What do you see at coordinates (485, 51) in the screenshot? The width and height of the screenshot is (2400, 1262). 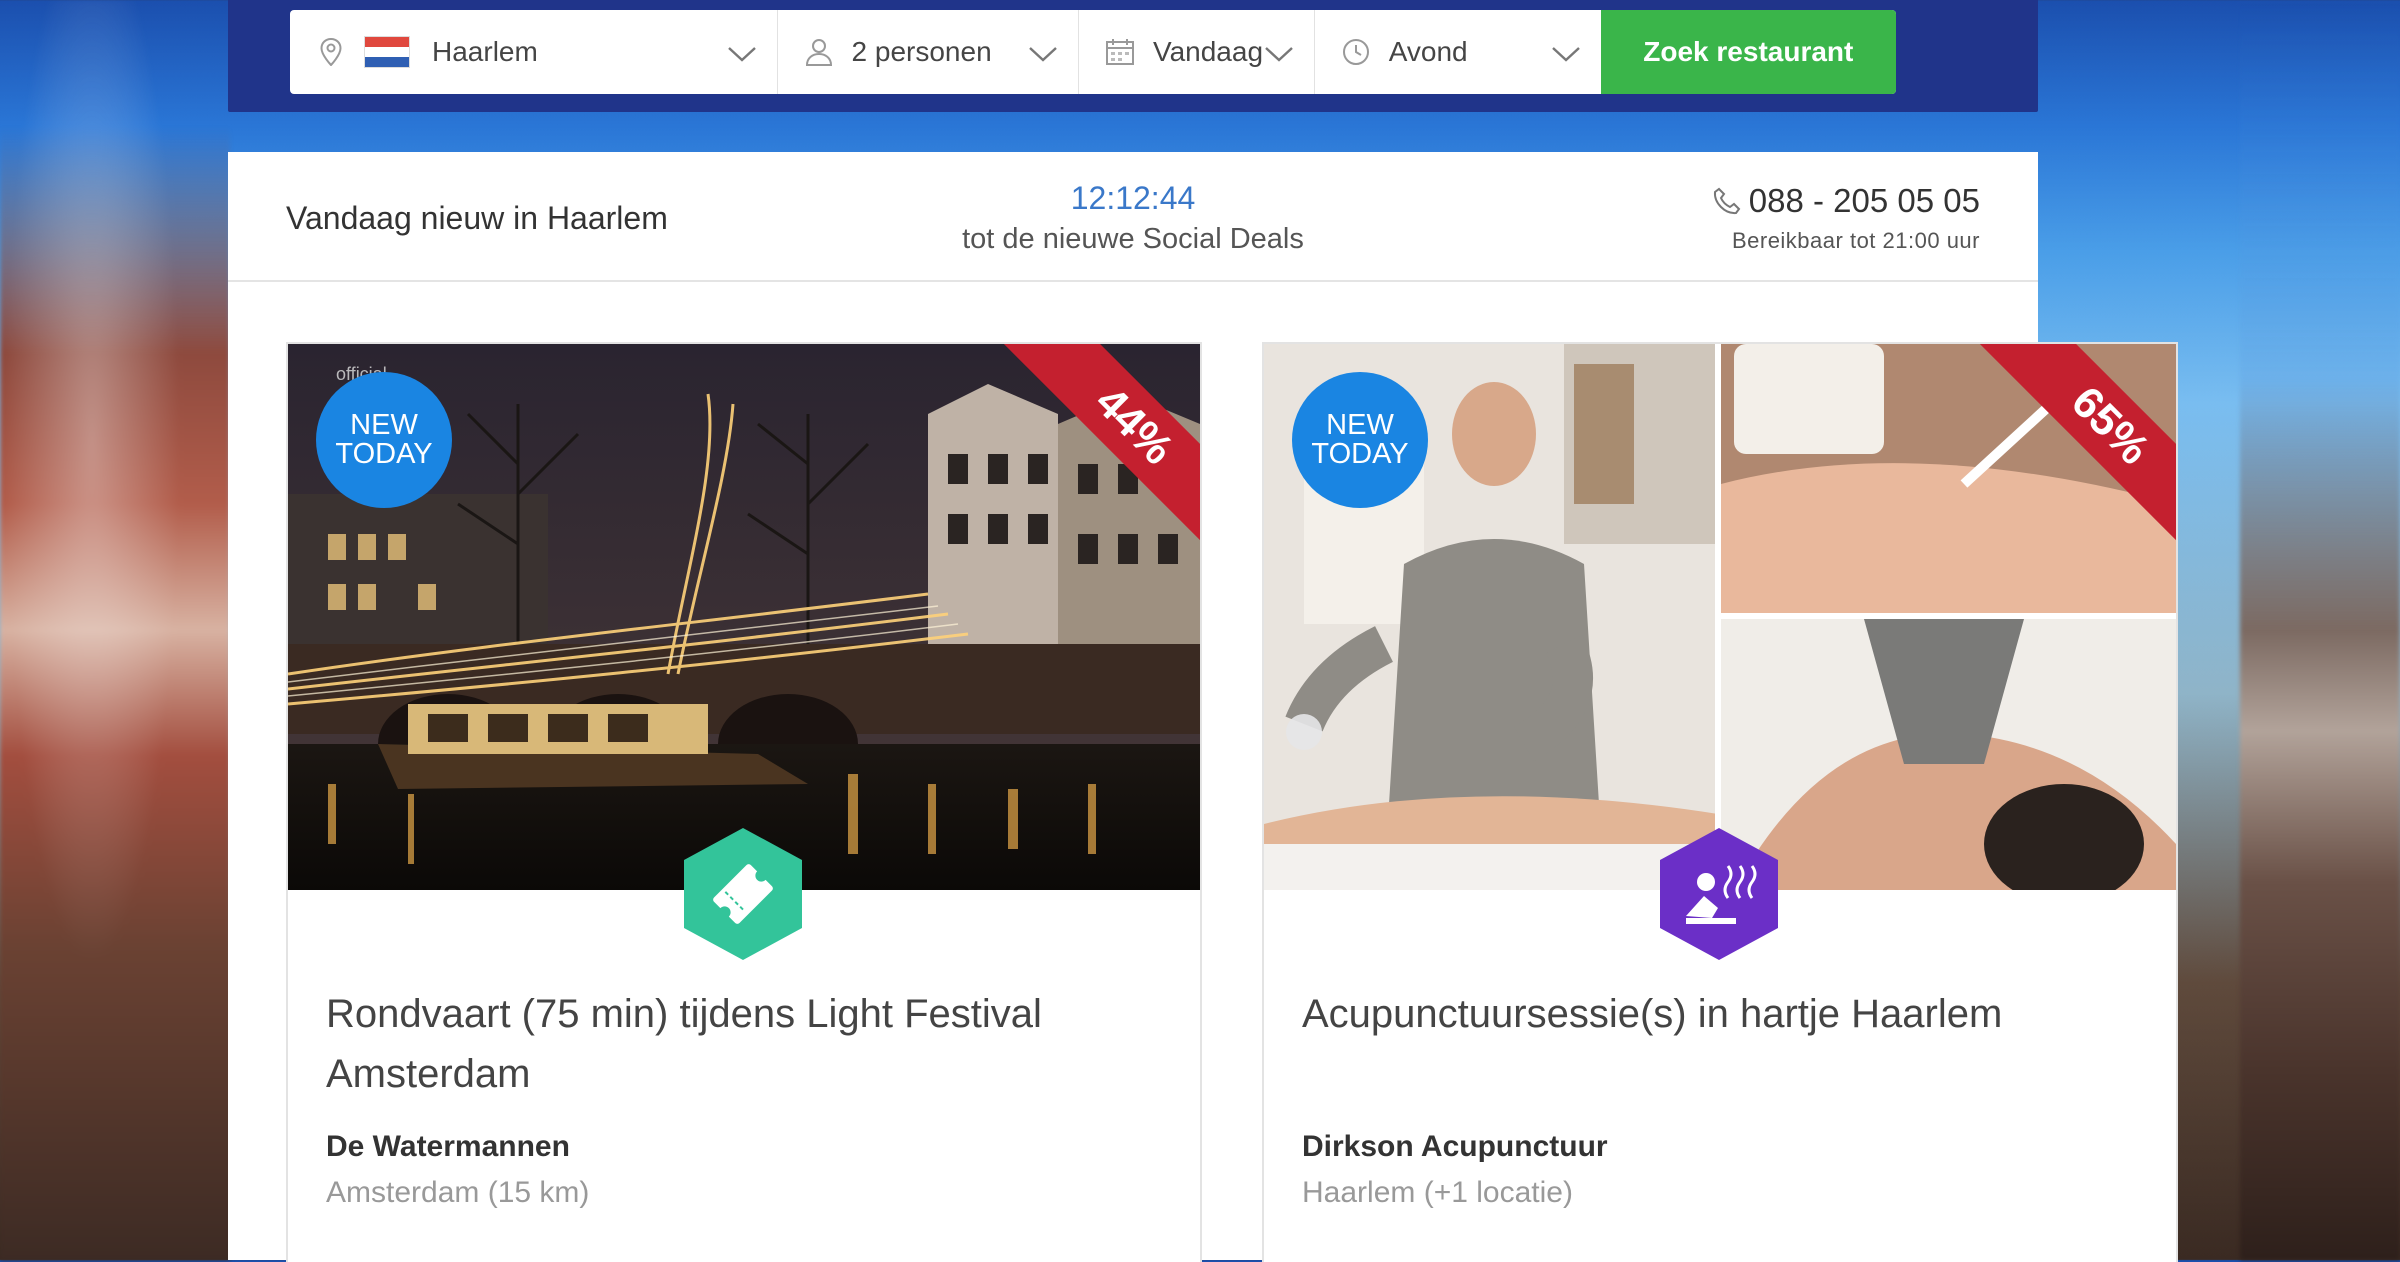 I see `city-value: Haarlem` at bounding box center [485, 51].